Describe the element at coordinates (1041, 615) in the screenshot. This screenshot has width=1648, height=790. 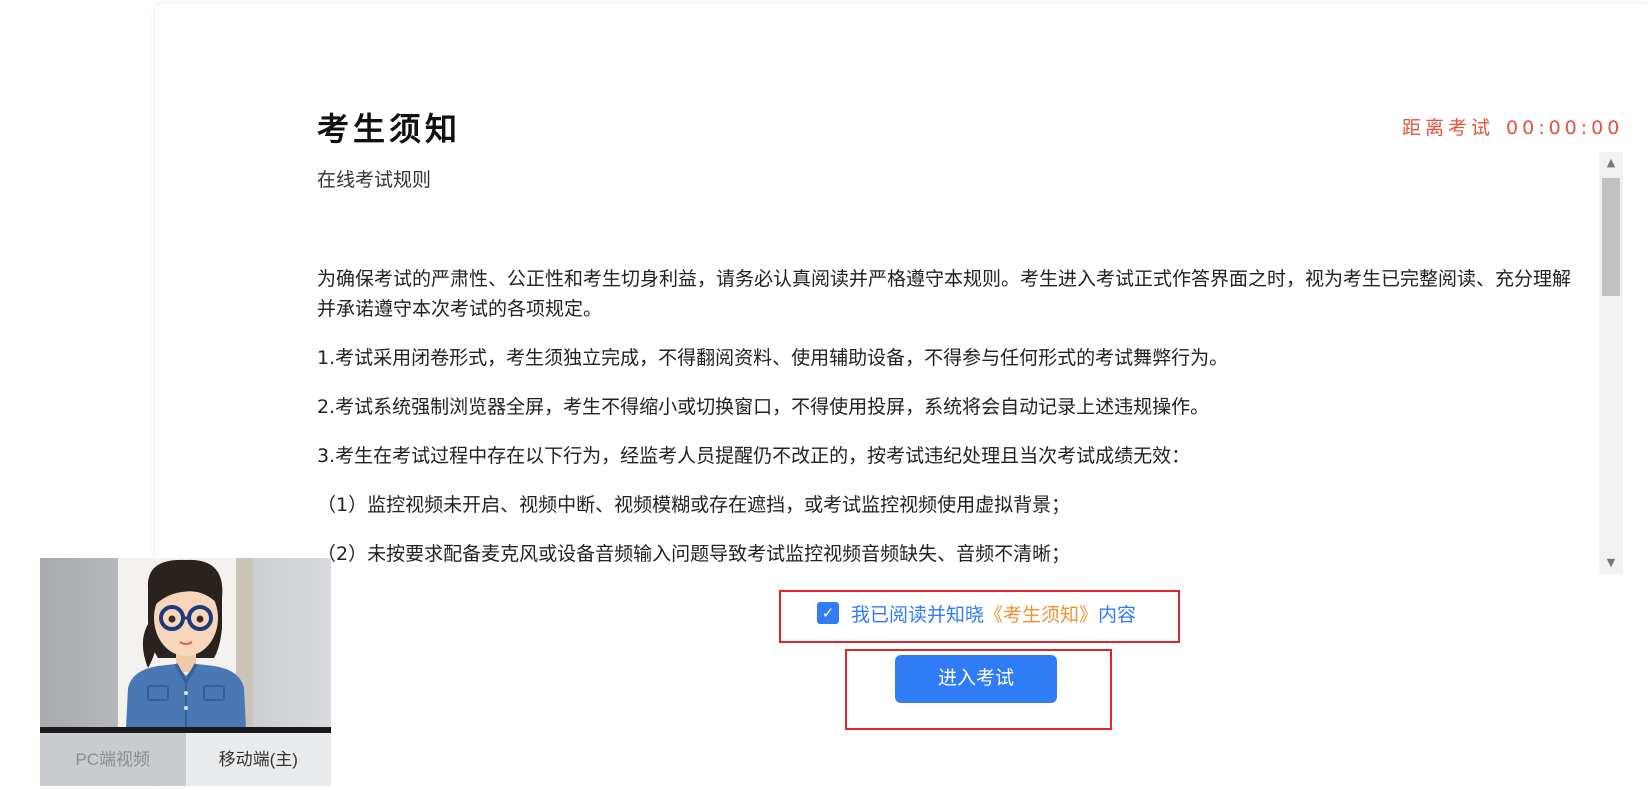
I see `notice-link: 《考生须知》` at that location.